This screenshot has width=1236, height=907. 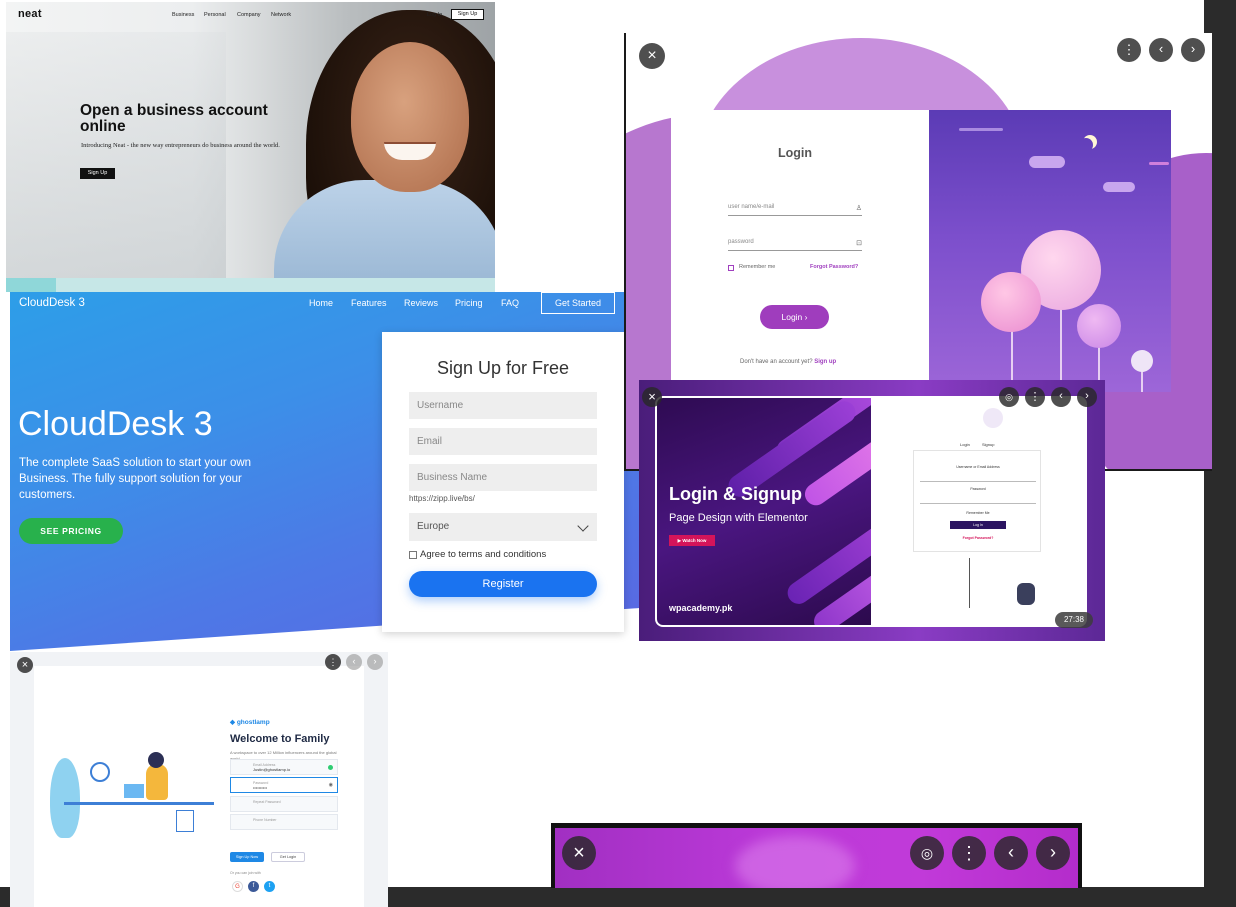 I want to click on remember-label: Remember Me, so click(x=978, y=513).